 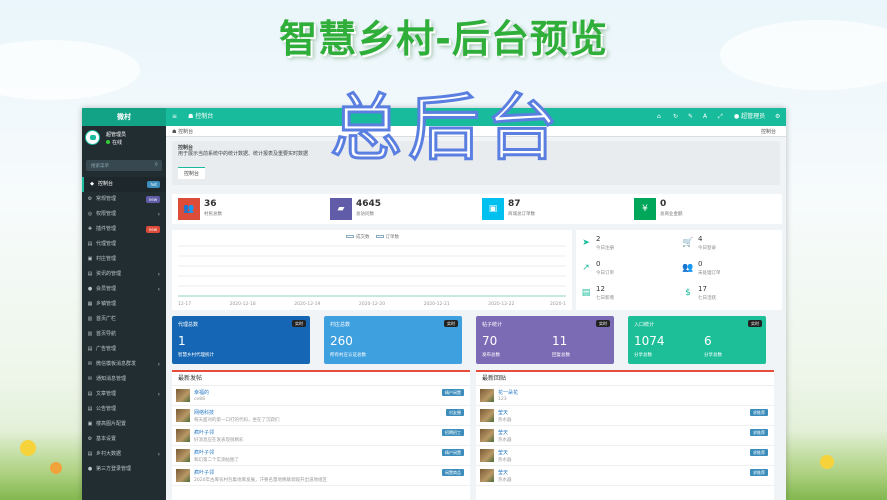 What do you see at coordinates (237, 420) in the screenshot?
I see `list-item-text: 每天面对的第一口打的代码，坐在了沉寂们` at bounding box center [237, 420].